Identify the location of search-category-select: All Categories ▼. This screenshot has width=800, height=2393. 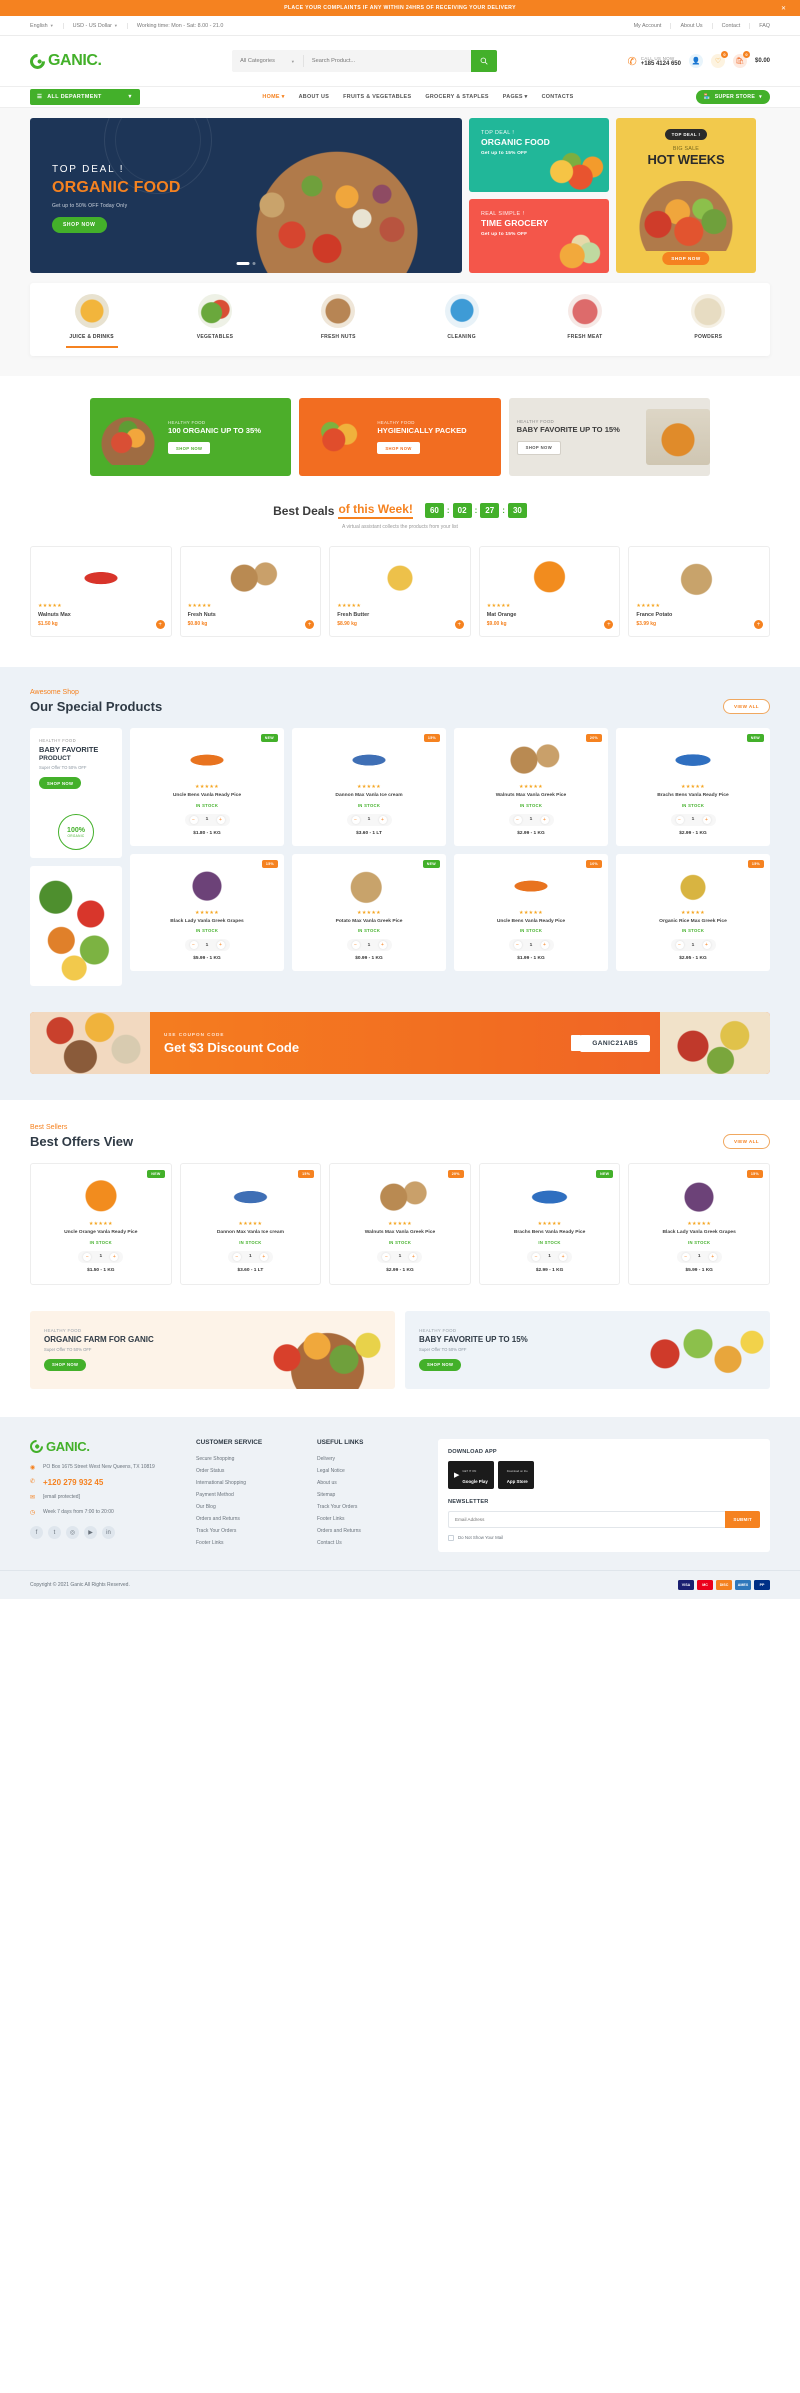
(268, 61).